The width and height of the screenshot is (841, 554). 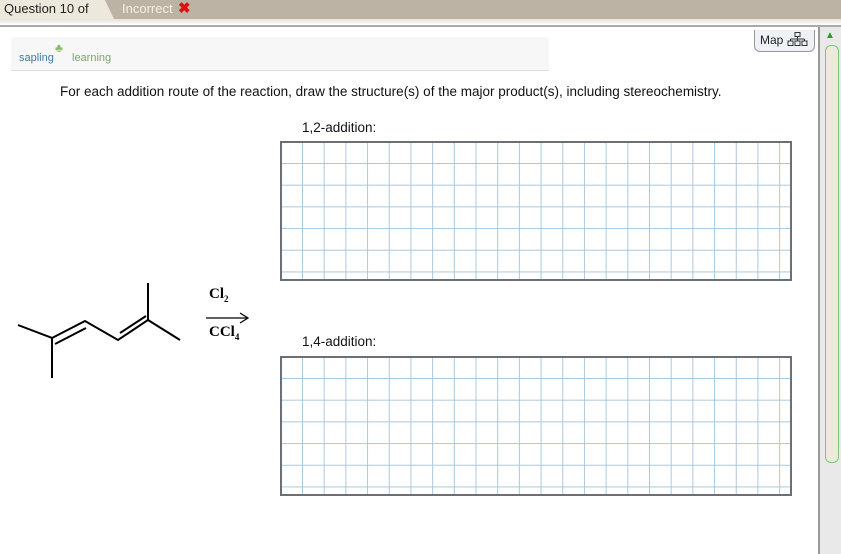 I want to click on sprout-icon: ♣, so click(x=59, y=48).